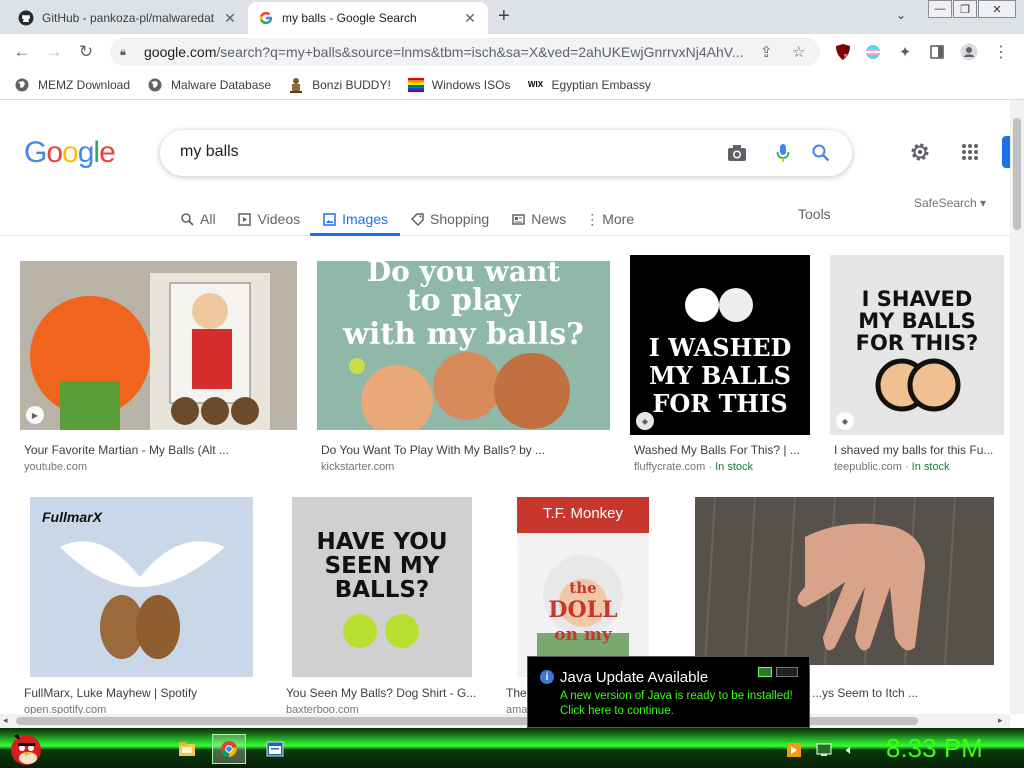 This screenshot has width=1024, height=768. I want to click on tab-search-button: ⌄, so click(901, 15).